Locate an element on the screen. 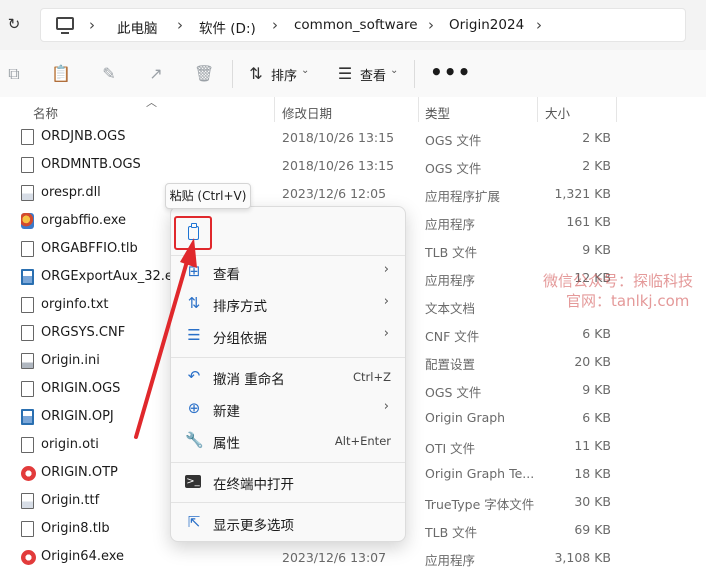  menu-item-label: 撤消 重命名 is located at coordinates (249, 380).